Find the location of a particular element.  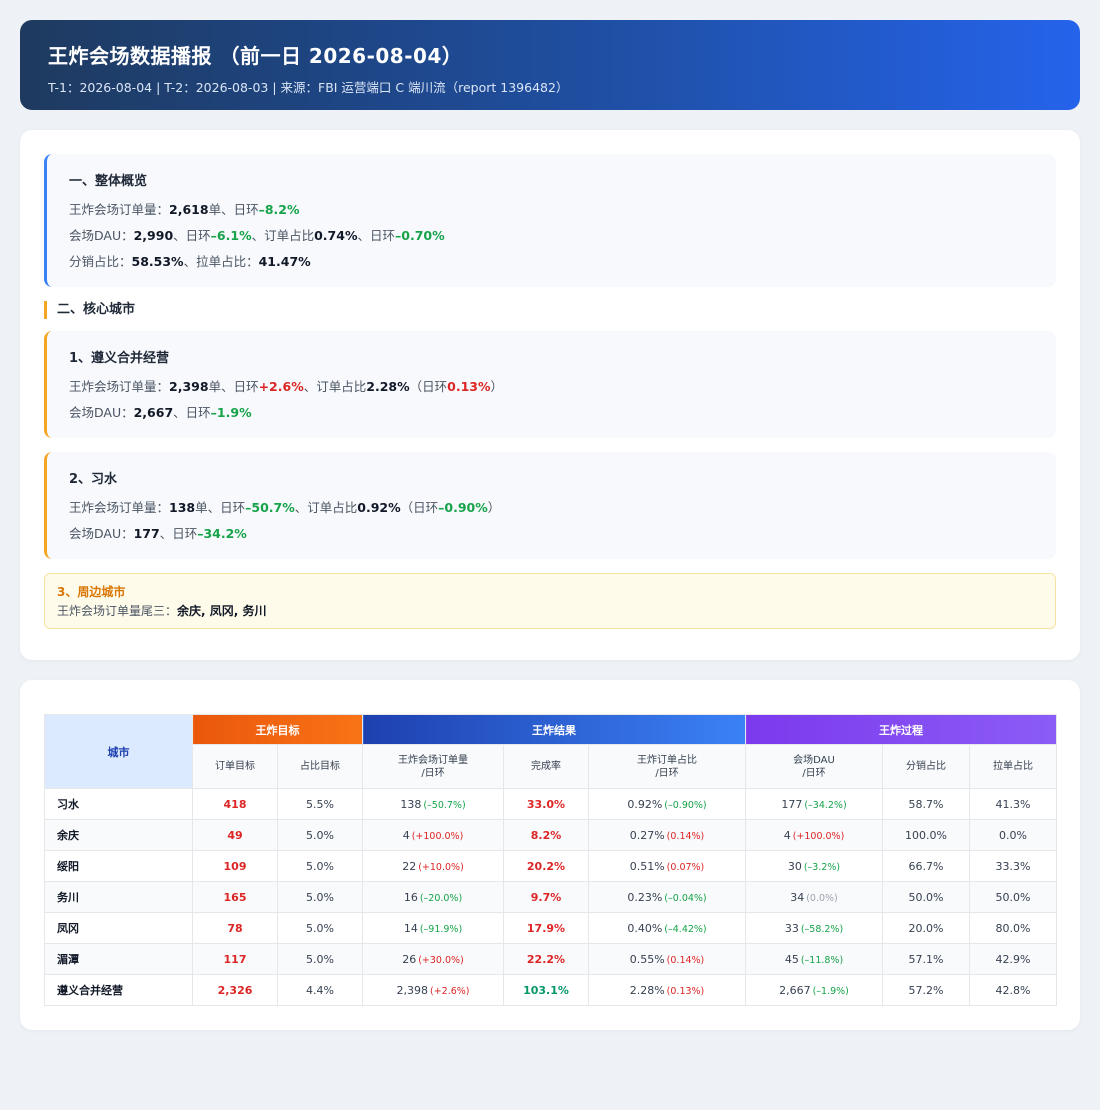

orders-cell: 16 (–20.0%) is located at coordinates (433, 897).